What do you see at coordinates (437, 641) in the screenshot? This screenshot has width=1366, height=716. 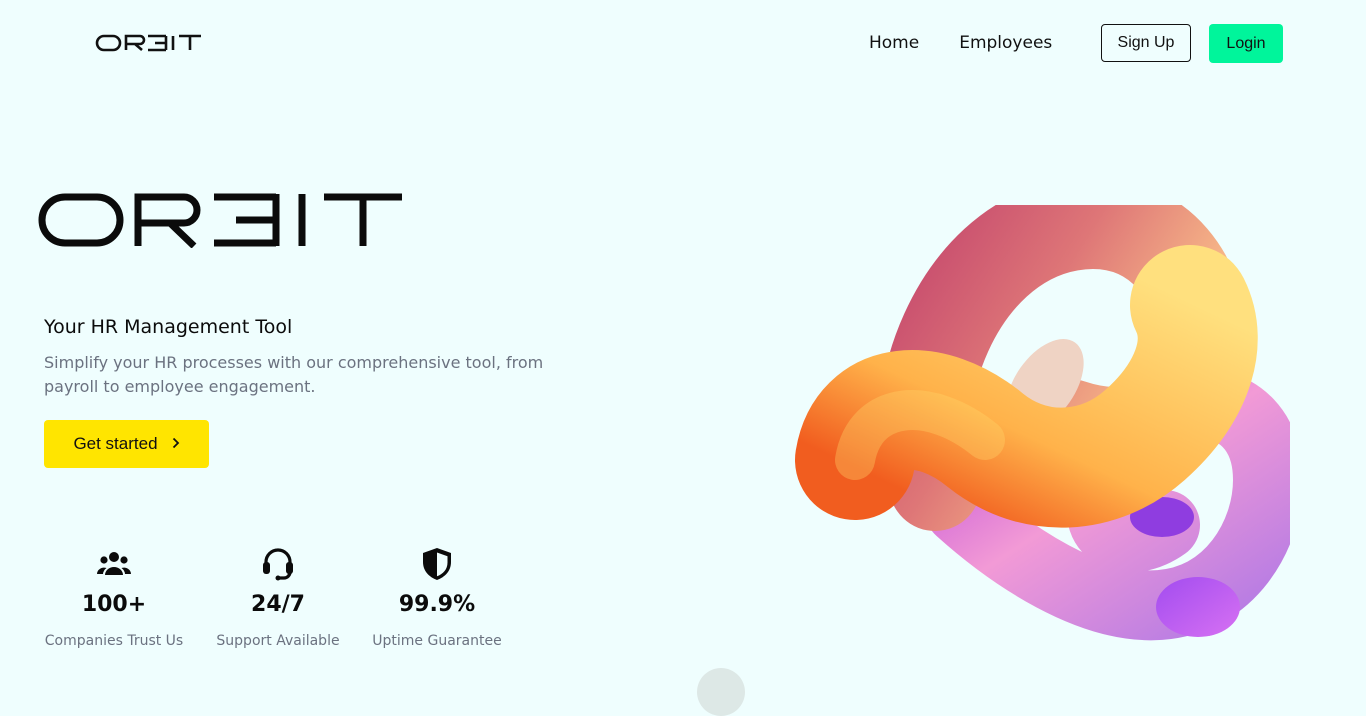 I see `stat-label: Uptime Guarantee` at bounding box center [437, 641].